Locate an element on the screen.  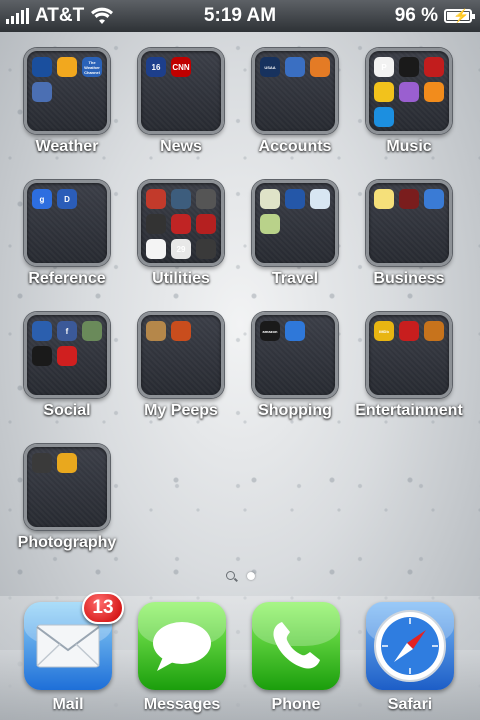
folder-my-peeps: My Peeps is located at coordinates (181, 372).